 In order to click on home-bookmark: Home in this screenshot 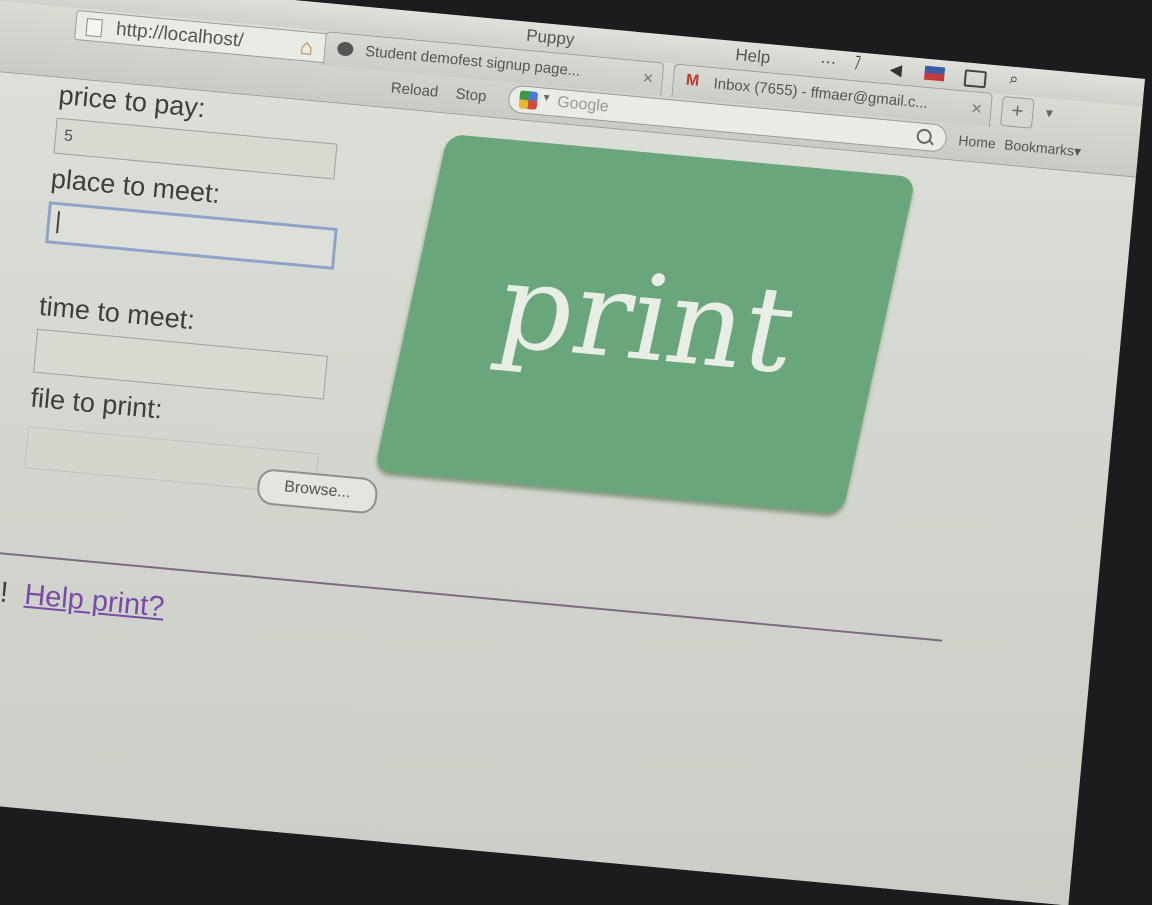, I will do `click(977, 141)`.